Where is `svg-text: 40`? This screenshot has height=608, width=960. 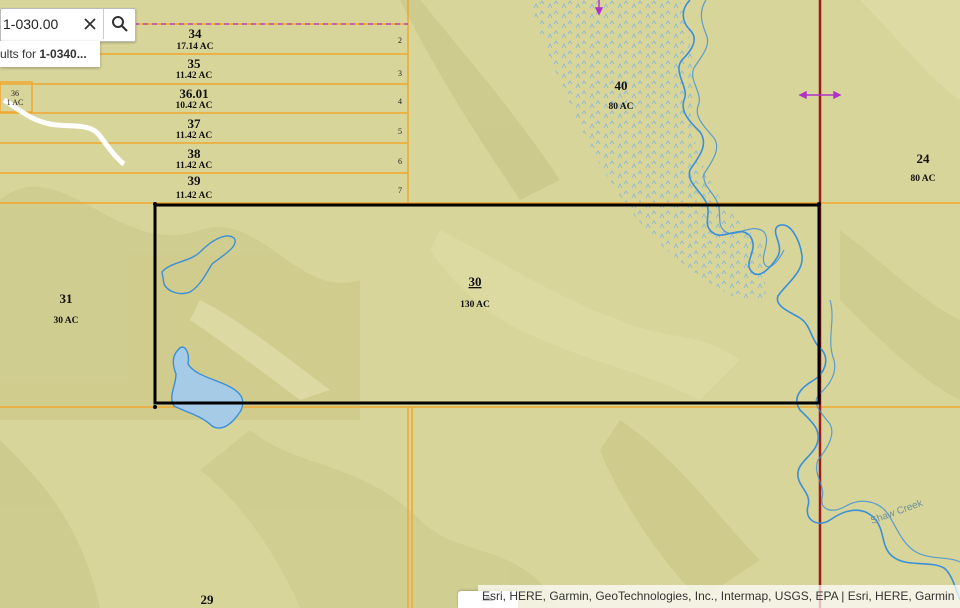
svg-text: 40 is located at coordinates (621, 85).